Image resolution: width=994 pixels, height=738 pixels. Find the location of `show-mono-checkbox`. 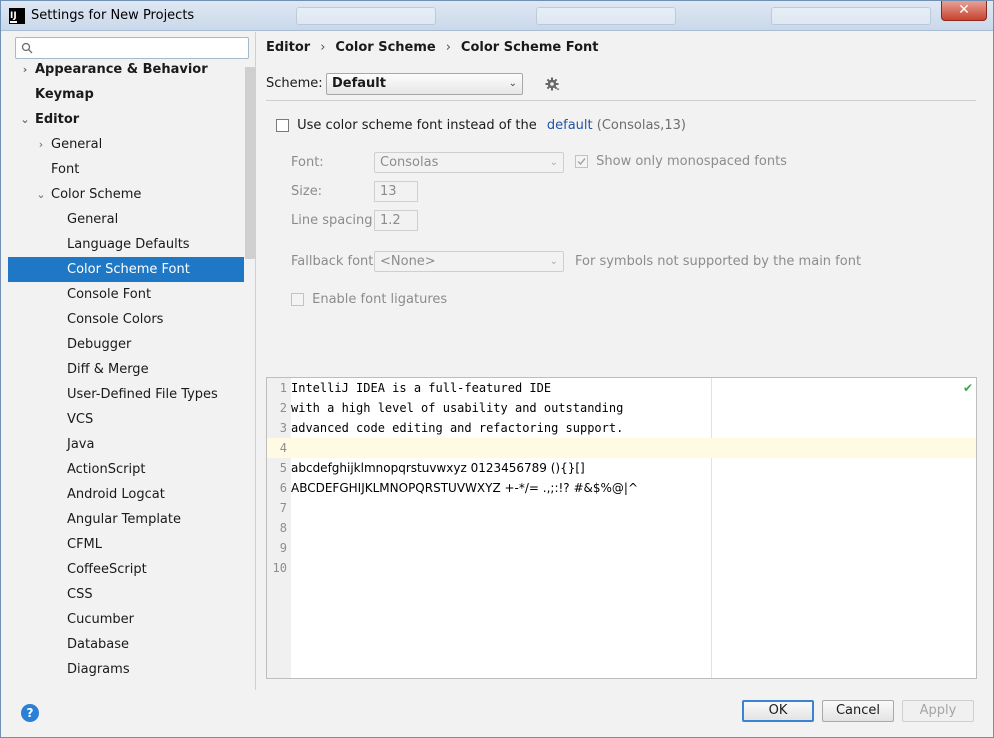

show-mono-checkbox is located at coordinates (581, 161).